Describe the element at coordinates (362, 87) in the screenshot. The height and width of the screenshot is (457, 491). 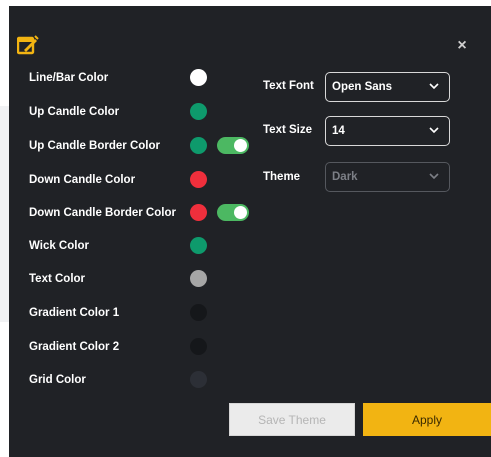
I see `text-font-value: Open Sans` at that location.